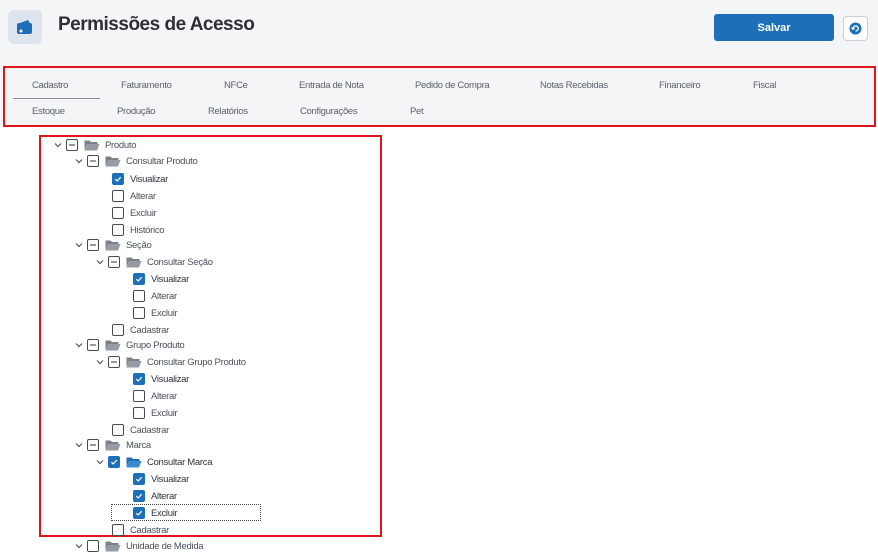 The height and width of the screenshot is (555, 878). Describe the element at coordinates (140, 430) in the screenshot. I see `tree-leaf-grupo-cadastrar: Cadastrar` at that location.